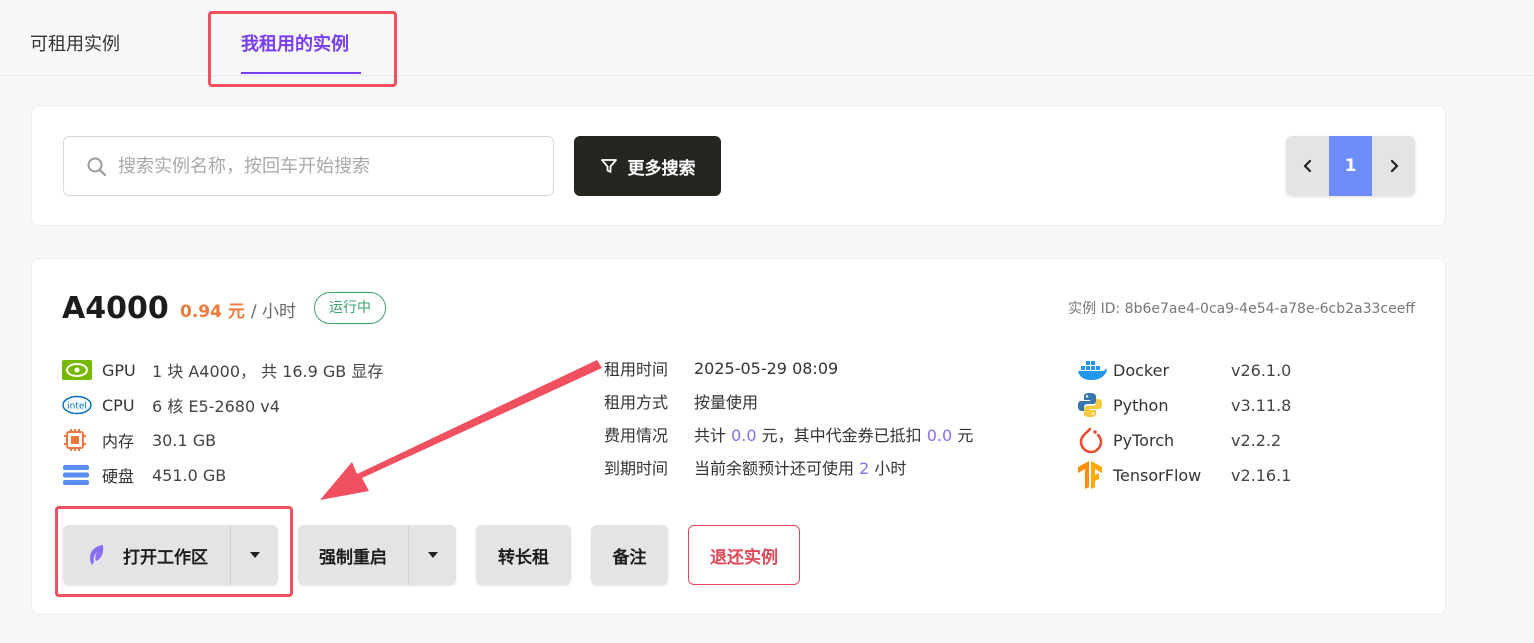  I want to click on long-term-rent-button: 转长租, so click(523, 555).